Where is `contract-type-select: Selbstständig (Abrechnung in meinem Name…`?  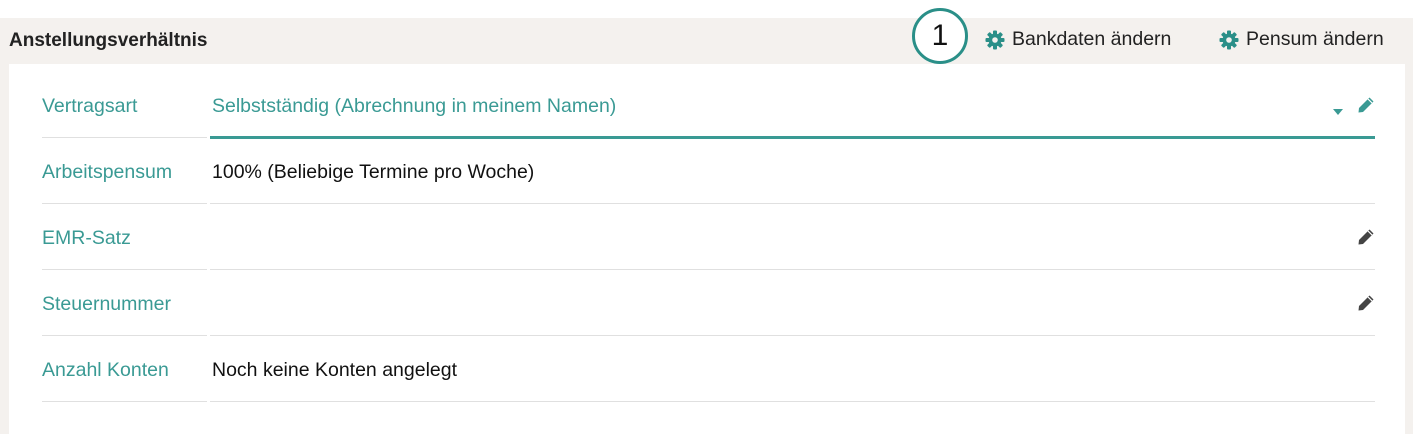
contract-type-select: Selbstständig (Abrechnung in meinem Name… is located at coordinates (414, 106).